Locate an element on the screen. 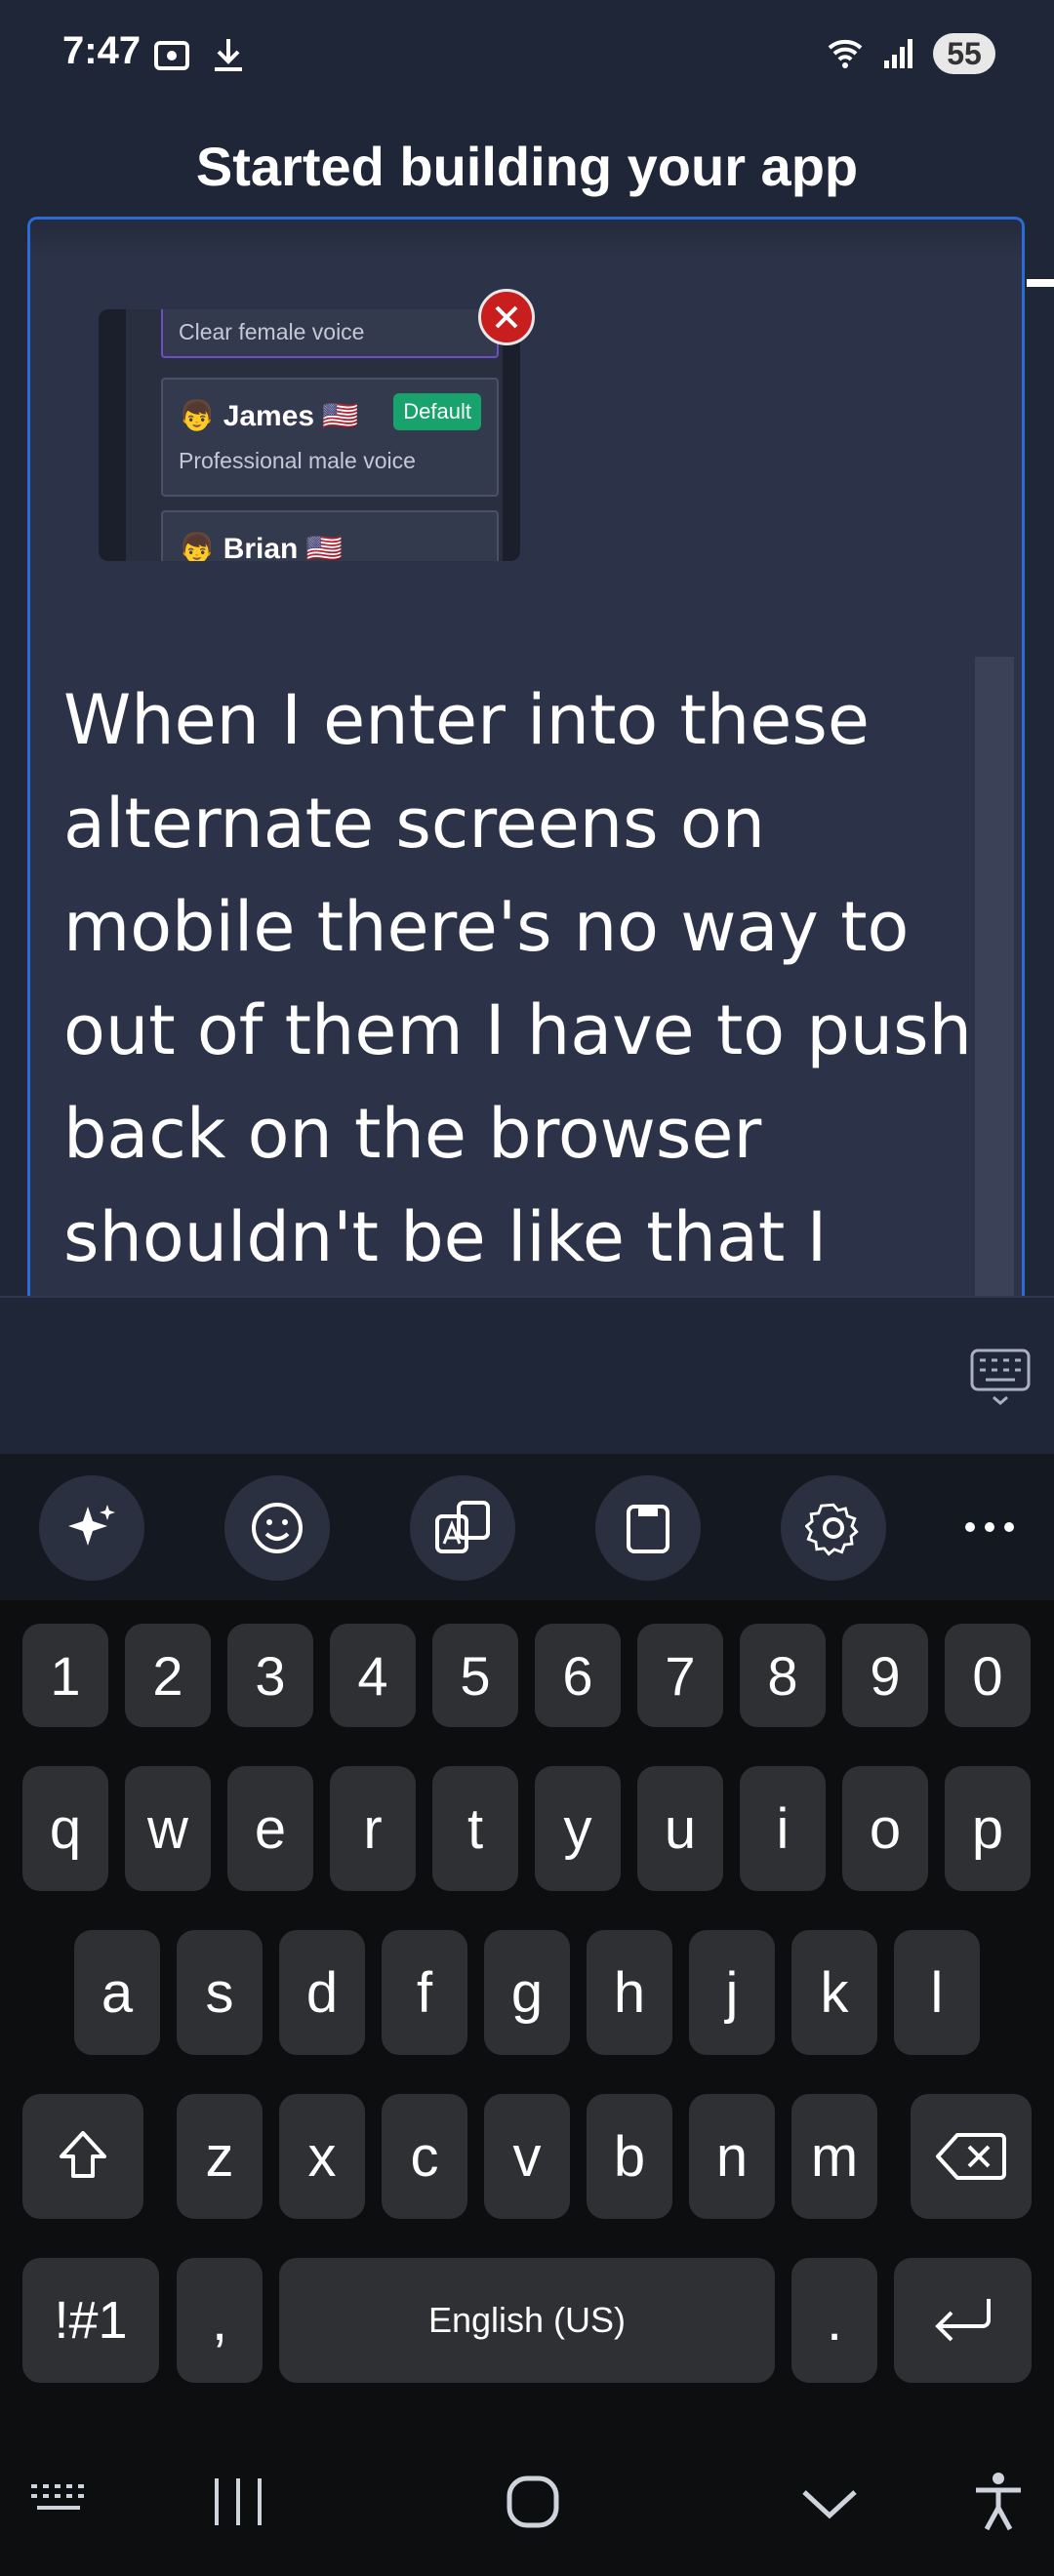 This screenshot has width=1054, height=2576. recents-button is located at coordinates (238, 2504).